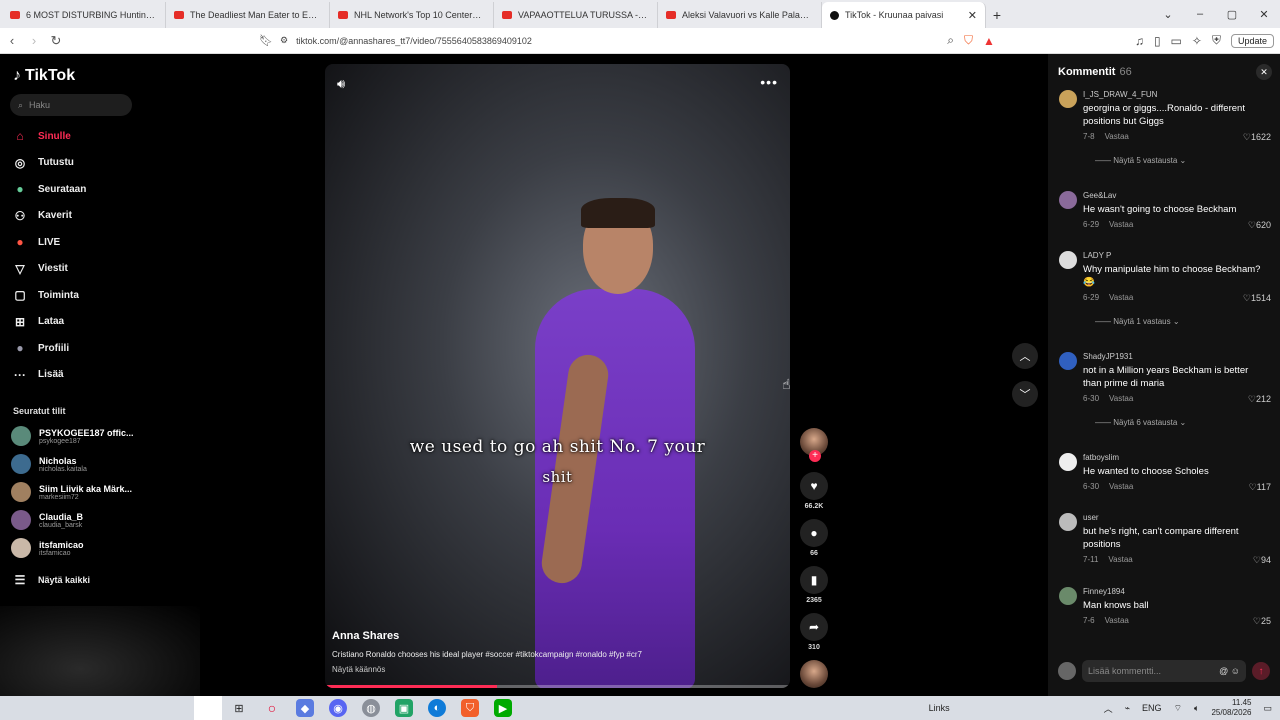 This screenshot has width=1280, height=720. I want to click on mention-icon: @, so click(1223, 671).